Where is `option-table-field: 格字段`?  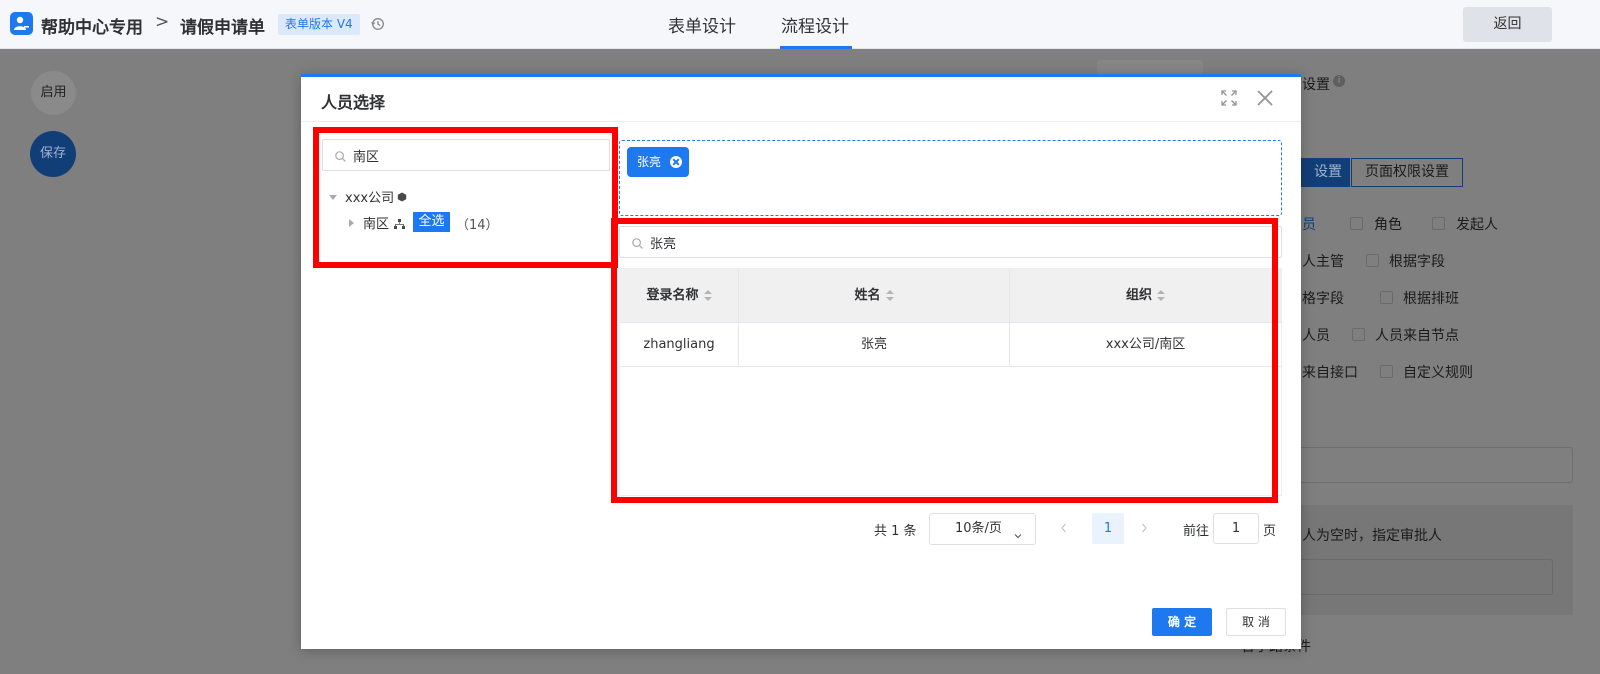
option-table-field: 格字段 is located at coordinates (1323, 298).